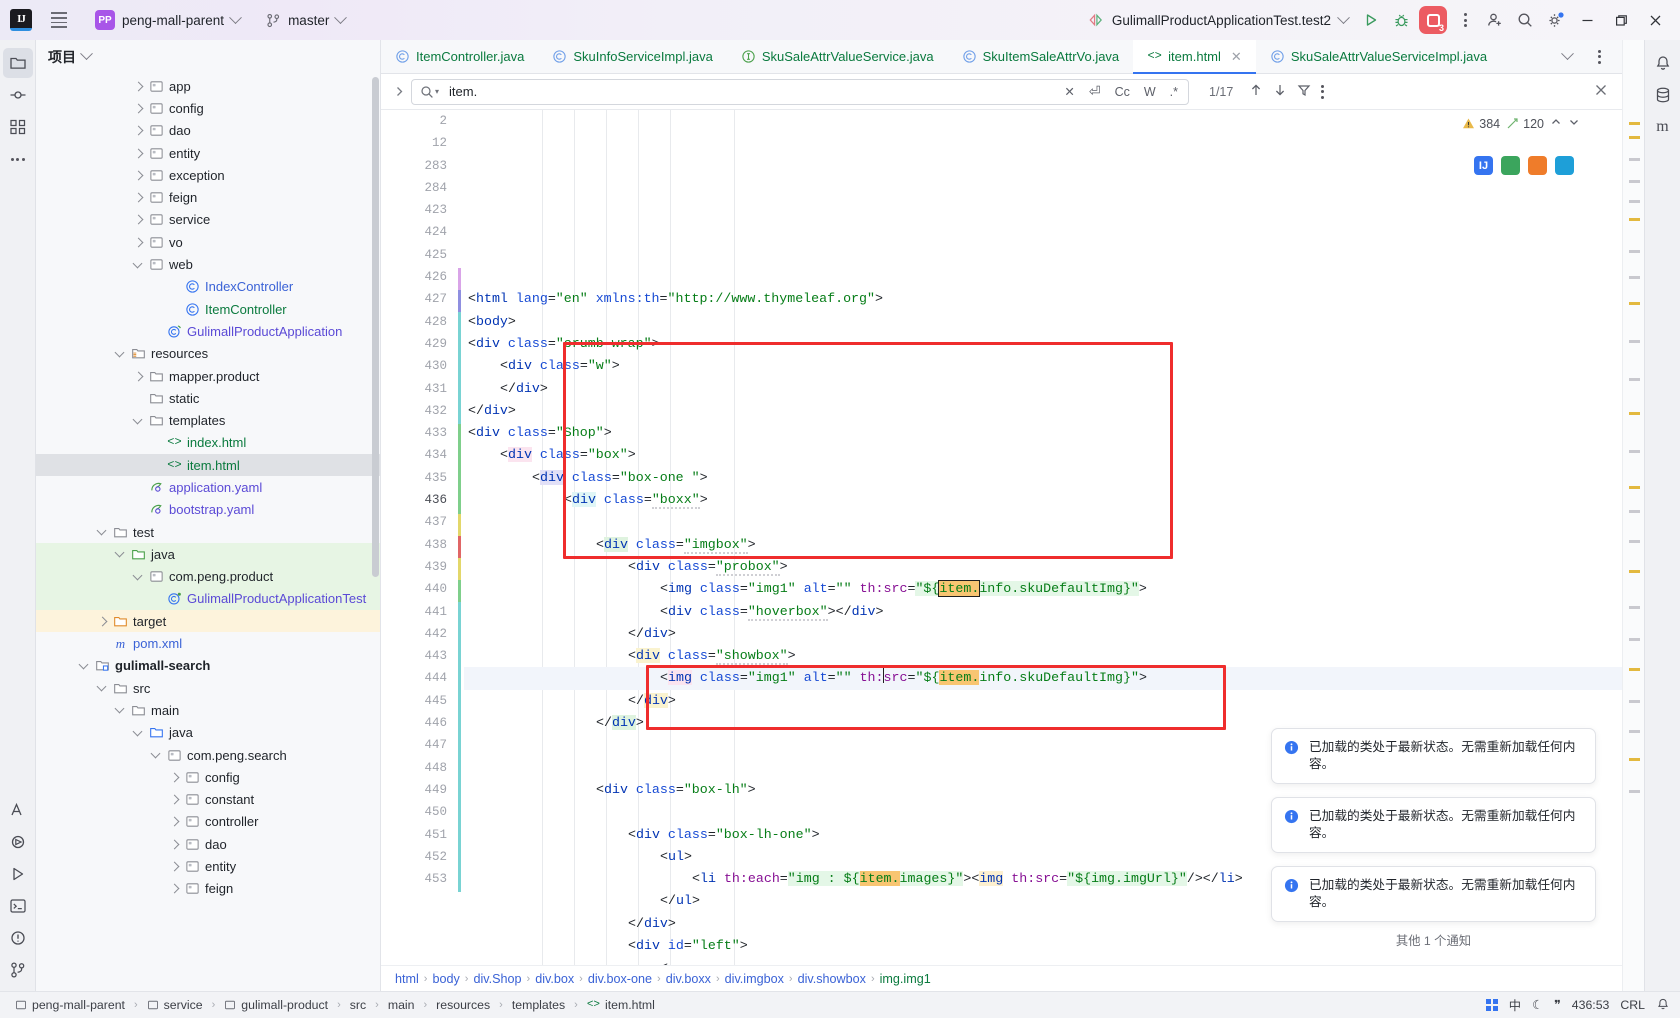 The width and height of the screenshot is (1680, 1018). What do you see at coordinates (1041, 56) in the screenshot?
I see `editor-tab: SkuItemSaleAttrVo.java` at bounding box center [1041, 56].